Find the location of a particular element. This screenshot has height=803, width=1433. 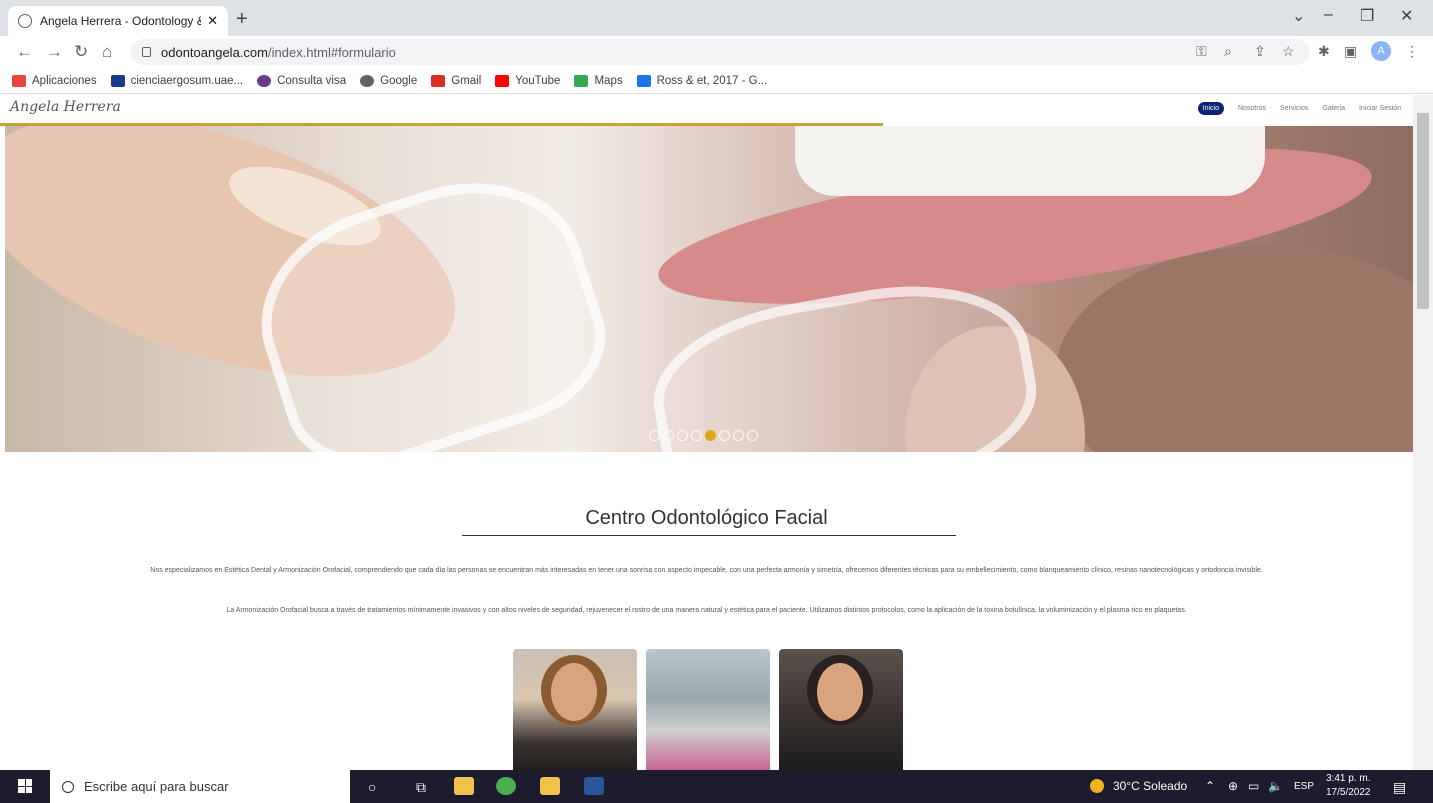

close-window-button: ✕ is located at coordinates (1406, 16).